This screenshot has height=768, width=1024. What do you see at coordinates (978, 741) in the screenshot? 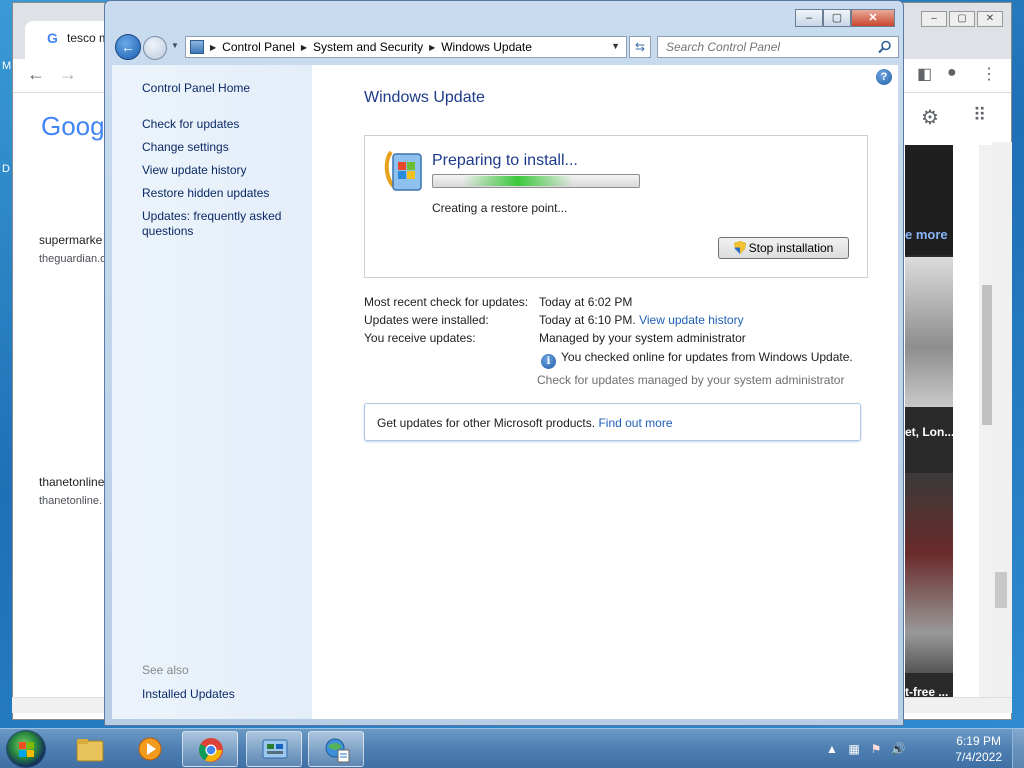
I see `clock-time: 6:19 PM` at bounding box center [978, 741].